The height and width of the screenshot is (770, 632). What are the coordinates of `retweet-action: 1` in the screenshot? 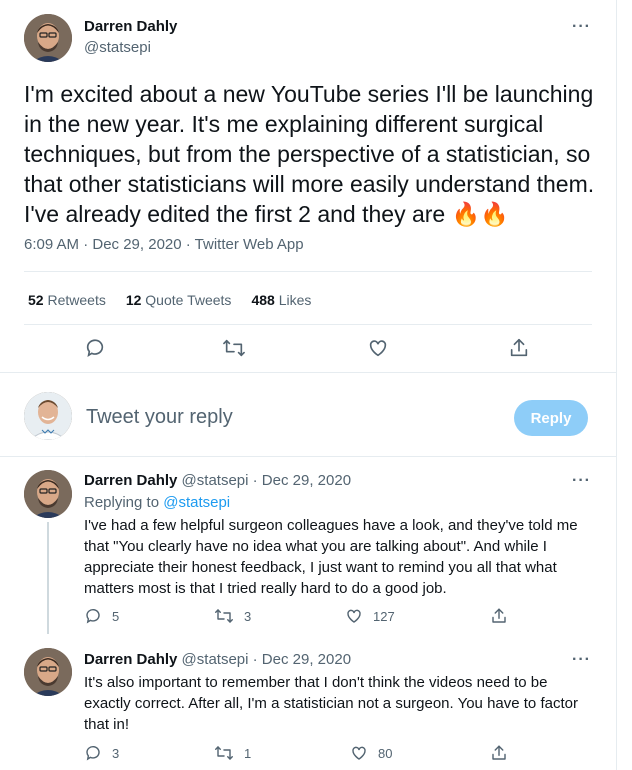 It's located at (232, 753).